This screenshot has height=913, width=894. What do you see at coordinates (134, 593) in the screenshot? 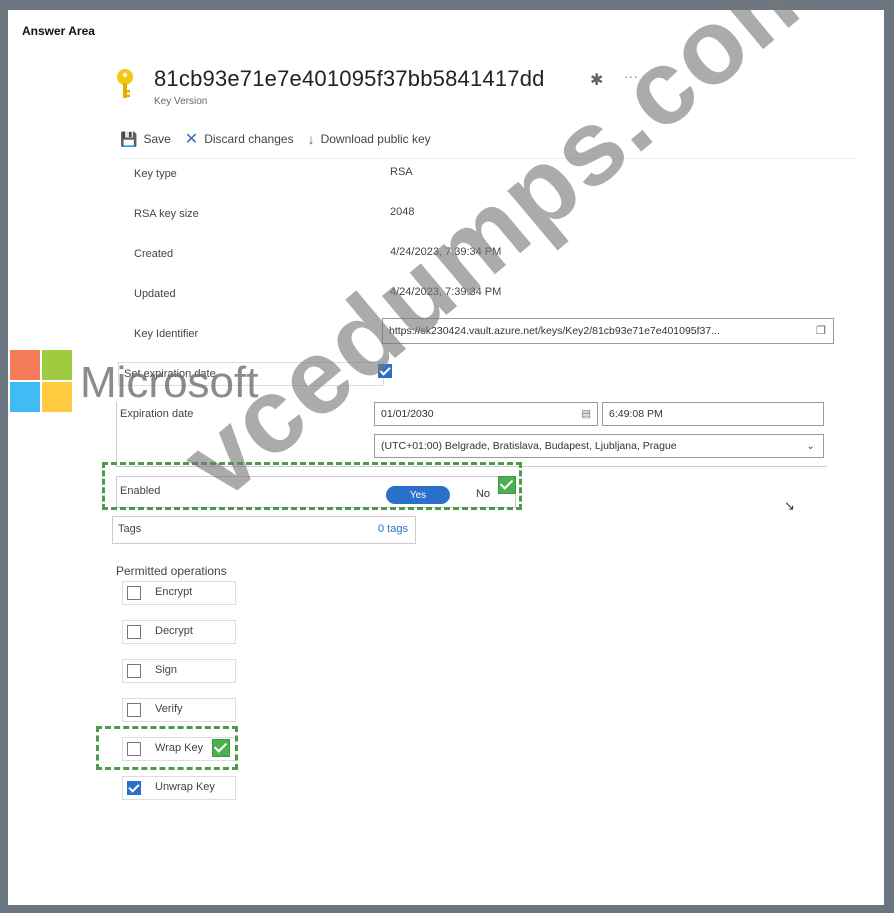
I see `encrypt-checkbox` at bounding box center [134, 593].